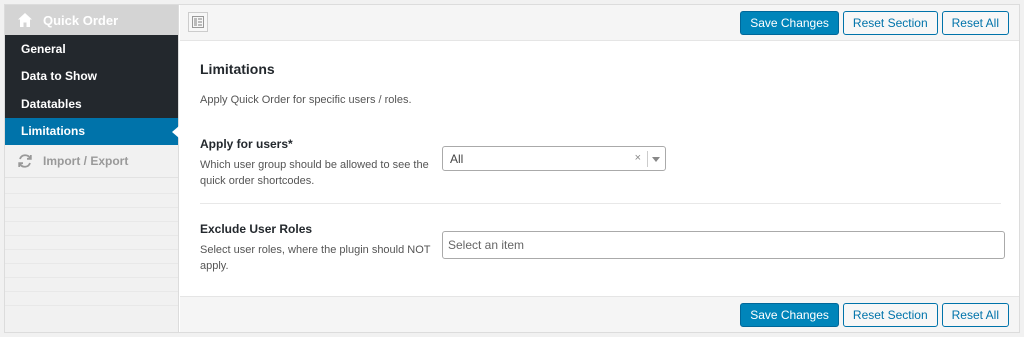 The width and height of the screenshot is (1024, 337). What do you see at coordinates (599, 314) in the screenshot?
I see `bottom-toolbar: Save Changes Reset Section Reset All` at bounding box center [599, 314].